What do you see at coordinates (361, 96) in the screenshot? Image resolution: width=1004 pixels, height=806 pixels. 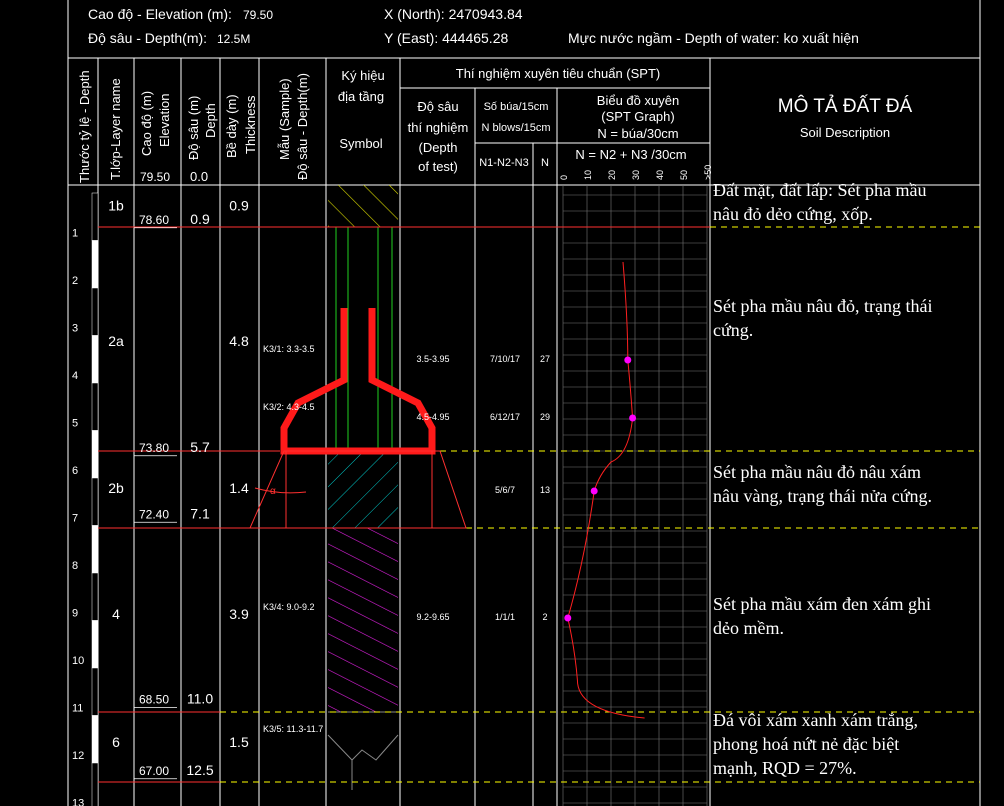 I see `header-symbol-2: địa tầng` at bounding box center [361, 96].